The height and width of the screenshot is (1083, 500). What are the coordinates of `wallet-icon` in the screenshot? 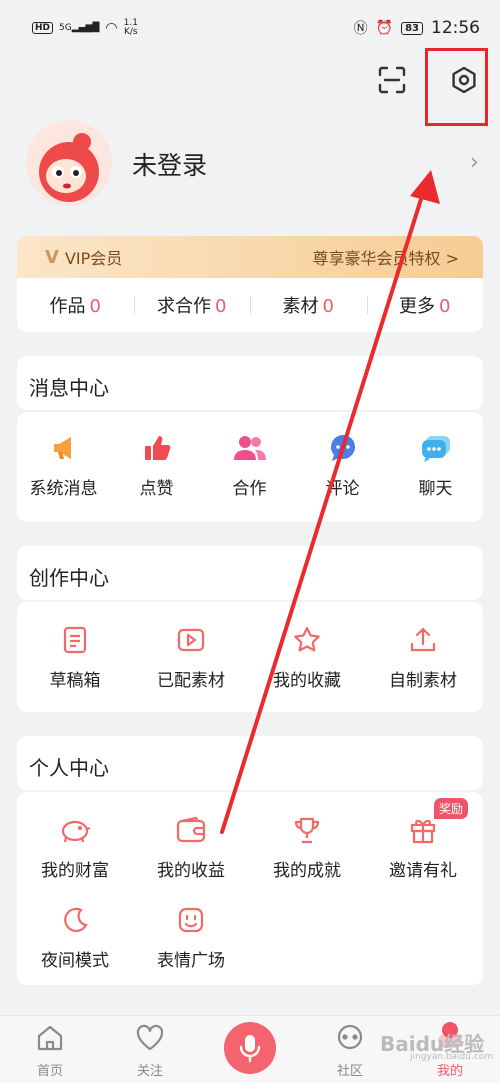 It's located at (191, 830).